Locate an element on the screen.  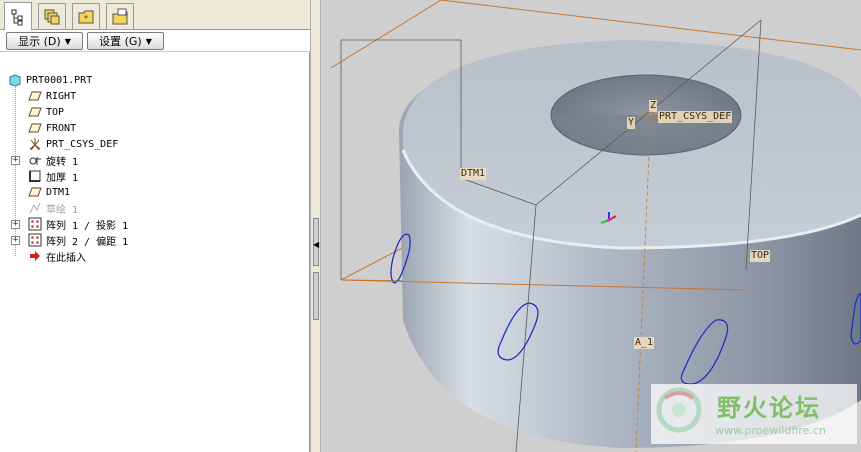
collapse-left-icon: ◀ is located at coordinates (316, 244).